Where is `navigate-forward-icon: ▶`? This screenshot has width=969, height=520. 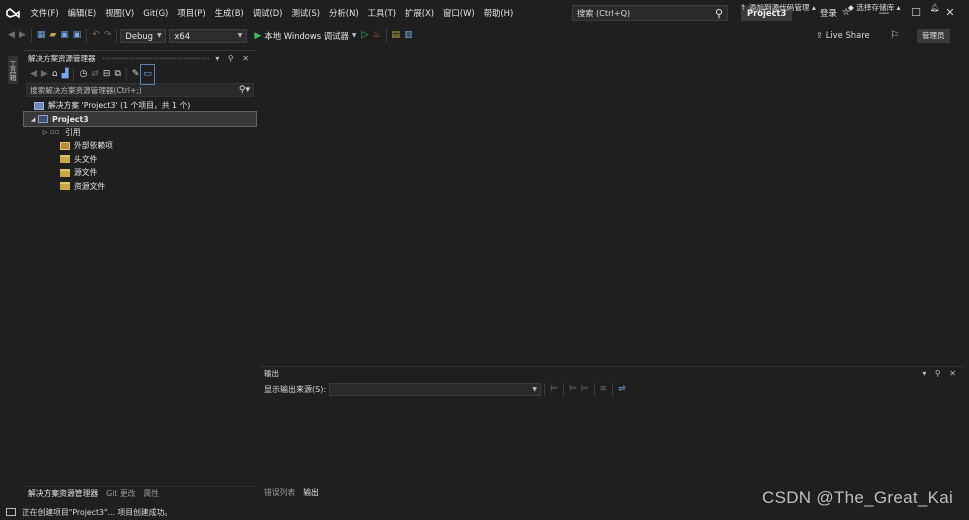
navigate-forward-icon: ▶ is located at coordinates (22, 35).